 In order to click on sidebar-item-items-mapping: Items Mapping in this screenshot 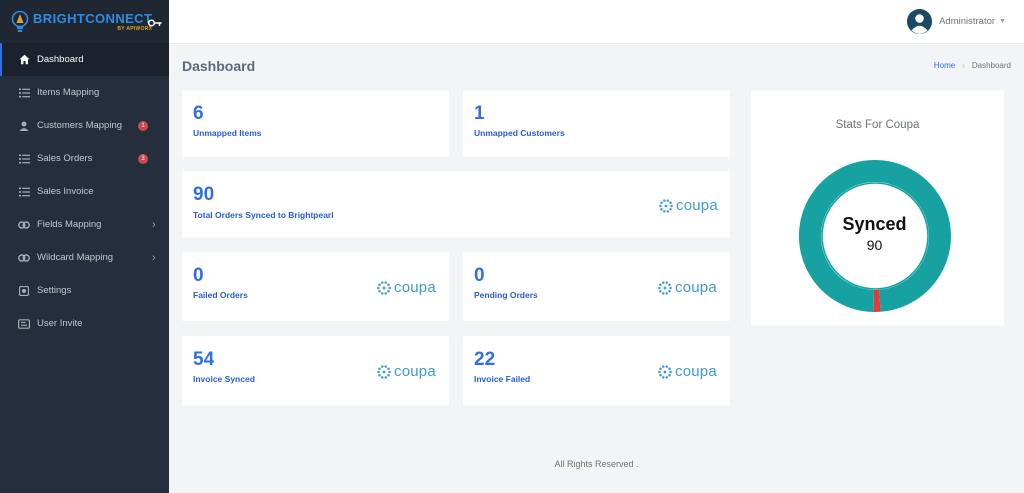, I will do `click(84, 92)`.